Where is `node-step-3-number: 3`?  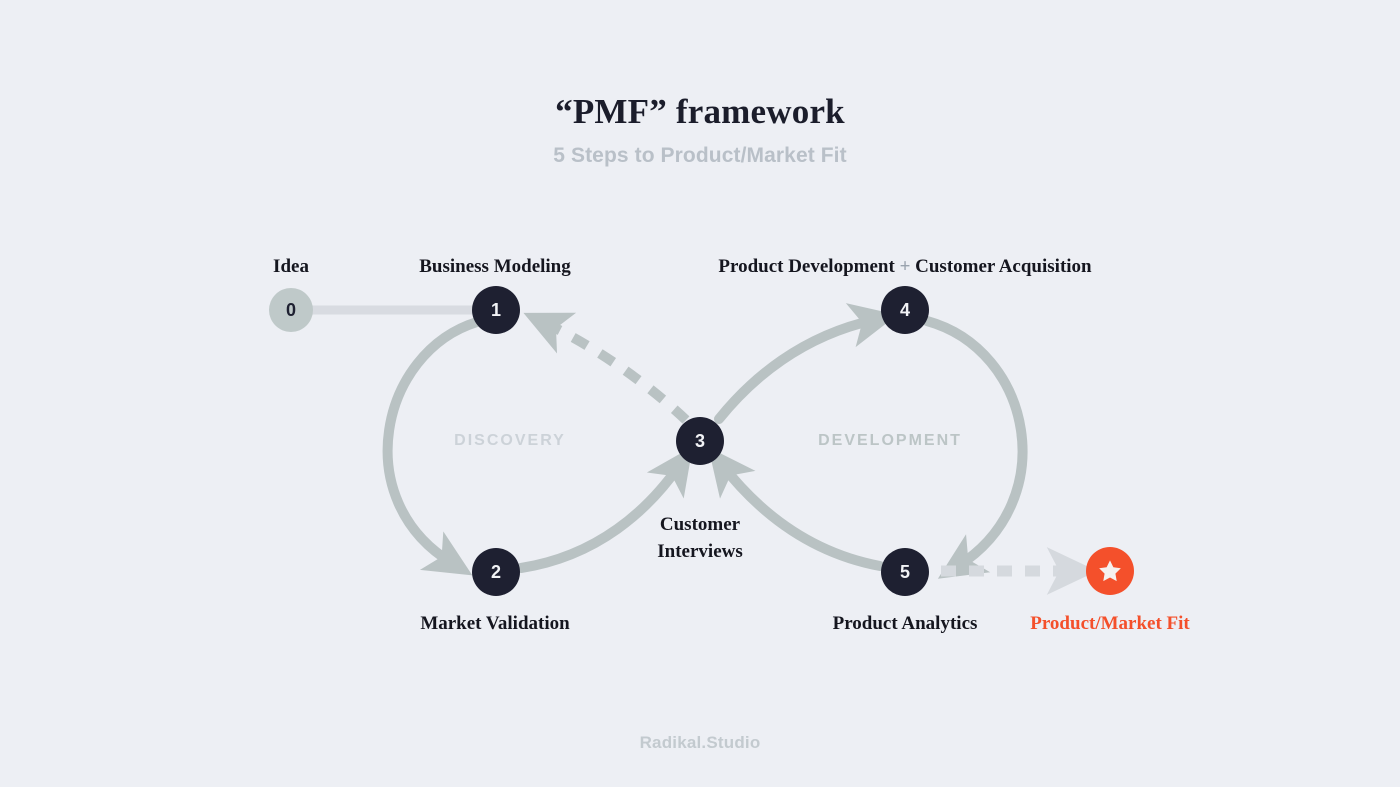 node-step-3-number: 3 is located at coordinates (699, 440).